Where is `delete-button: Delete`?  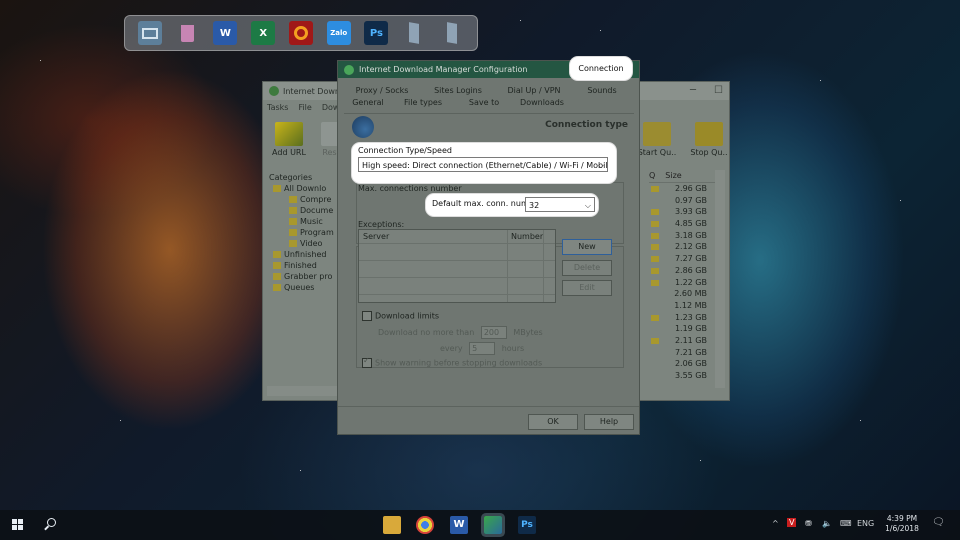
delete-button: Delete is located at coordinates (587, 268).